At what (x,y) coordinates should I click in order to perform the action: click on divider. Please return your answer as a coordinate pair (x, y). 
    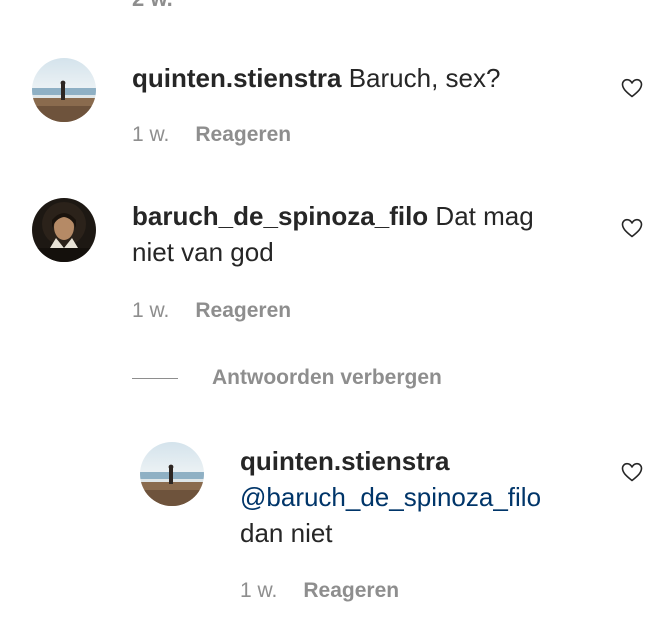
    Looking at the image, I should click on (155, 378).